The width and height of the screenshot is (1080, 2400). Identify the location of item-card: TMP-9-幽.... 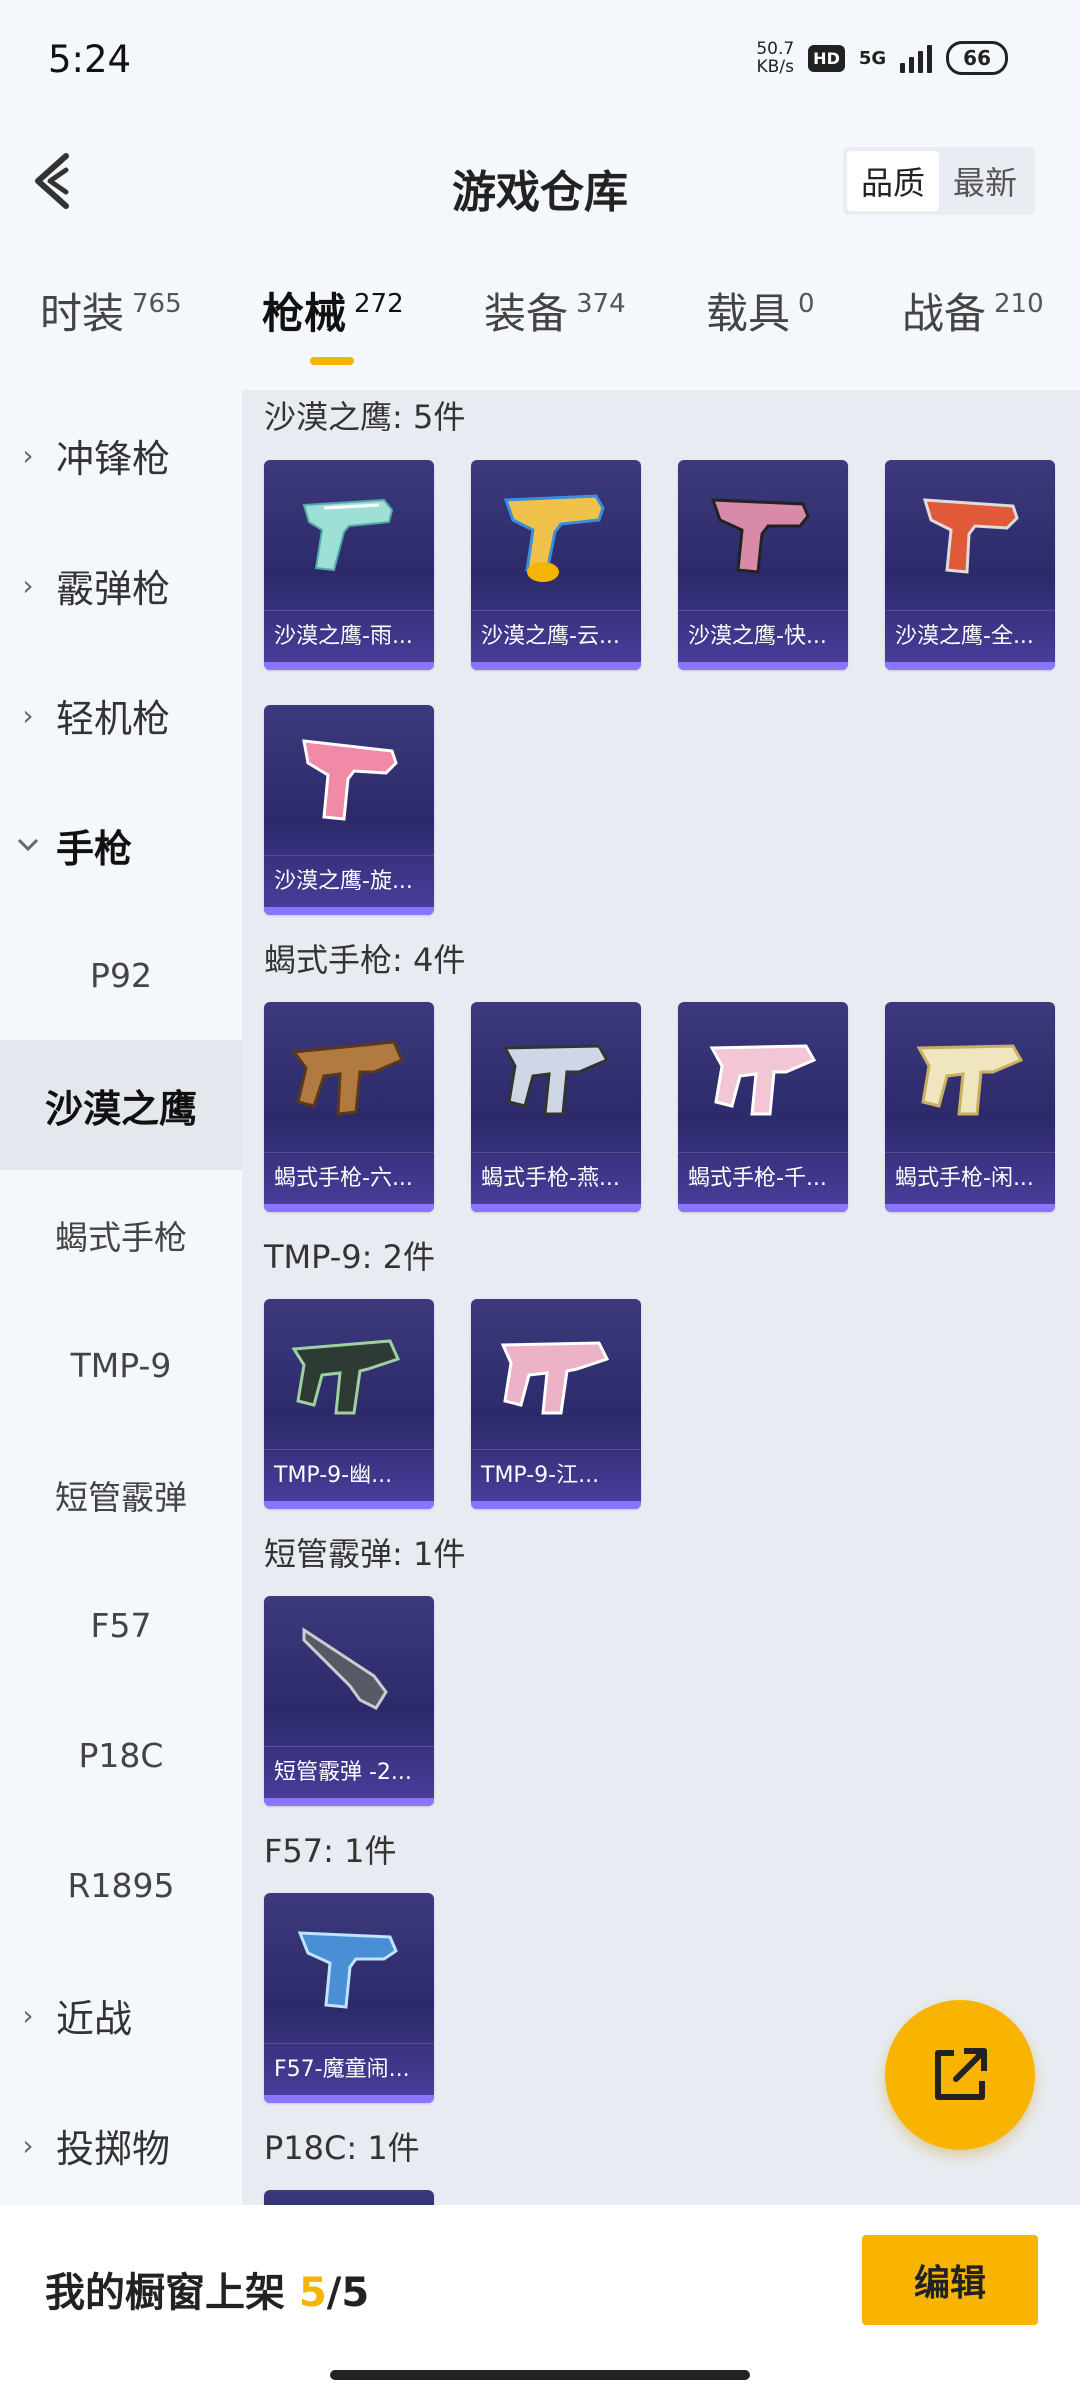
(349, 1404).